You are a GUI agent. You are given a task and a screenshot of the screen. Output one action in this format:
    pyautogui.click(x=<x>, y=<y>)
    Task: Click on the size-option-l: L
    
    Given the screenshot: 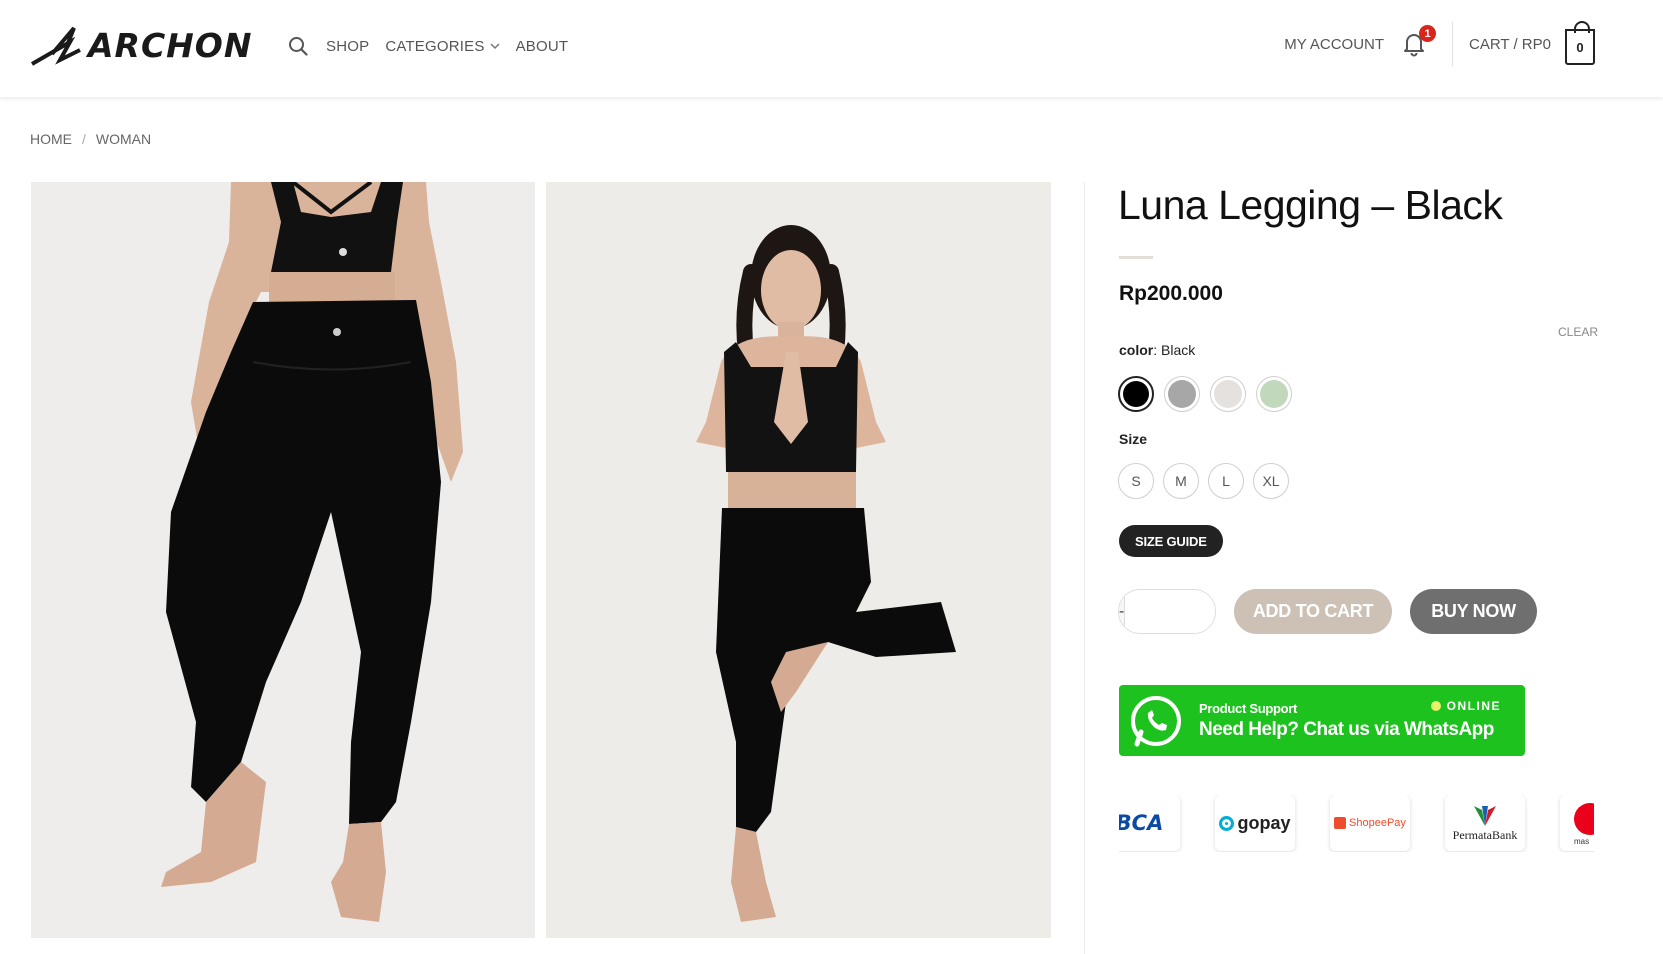 What is the action you would take?
    pyautogui.click(x=1226, y=481)
    